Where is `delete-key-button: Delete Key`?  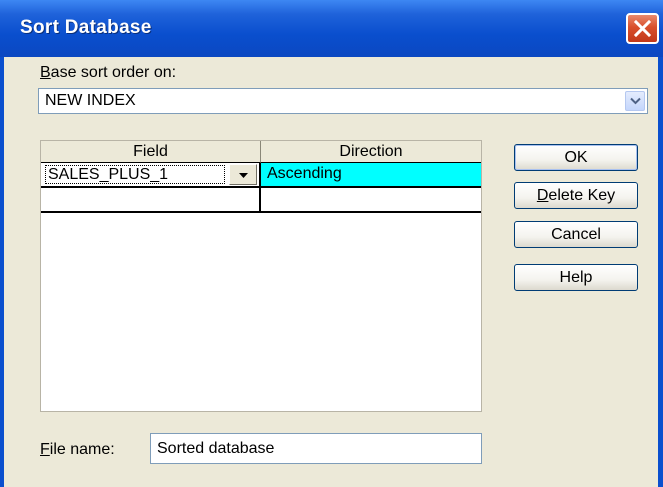
delete-key-button: Delete Key is located at coordinates (576, 195).